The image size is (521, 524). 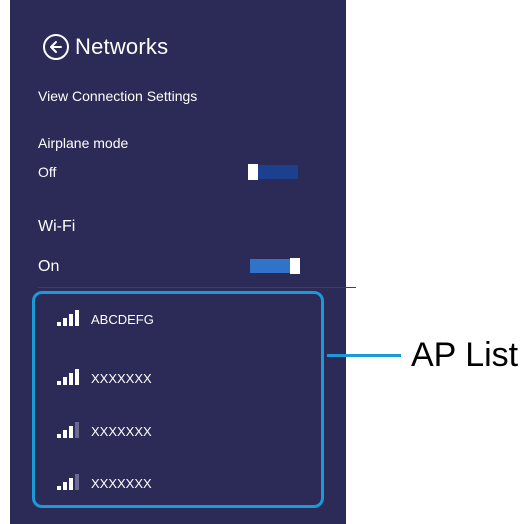 I want to click on divider, so click(x=197, y=287).